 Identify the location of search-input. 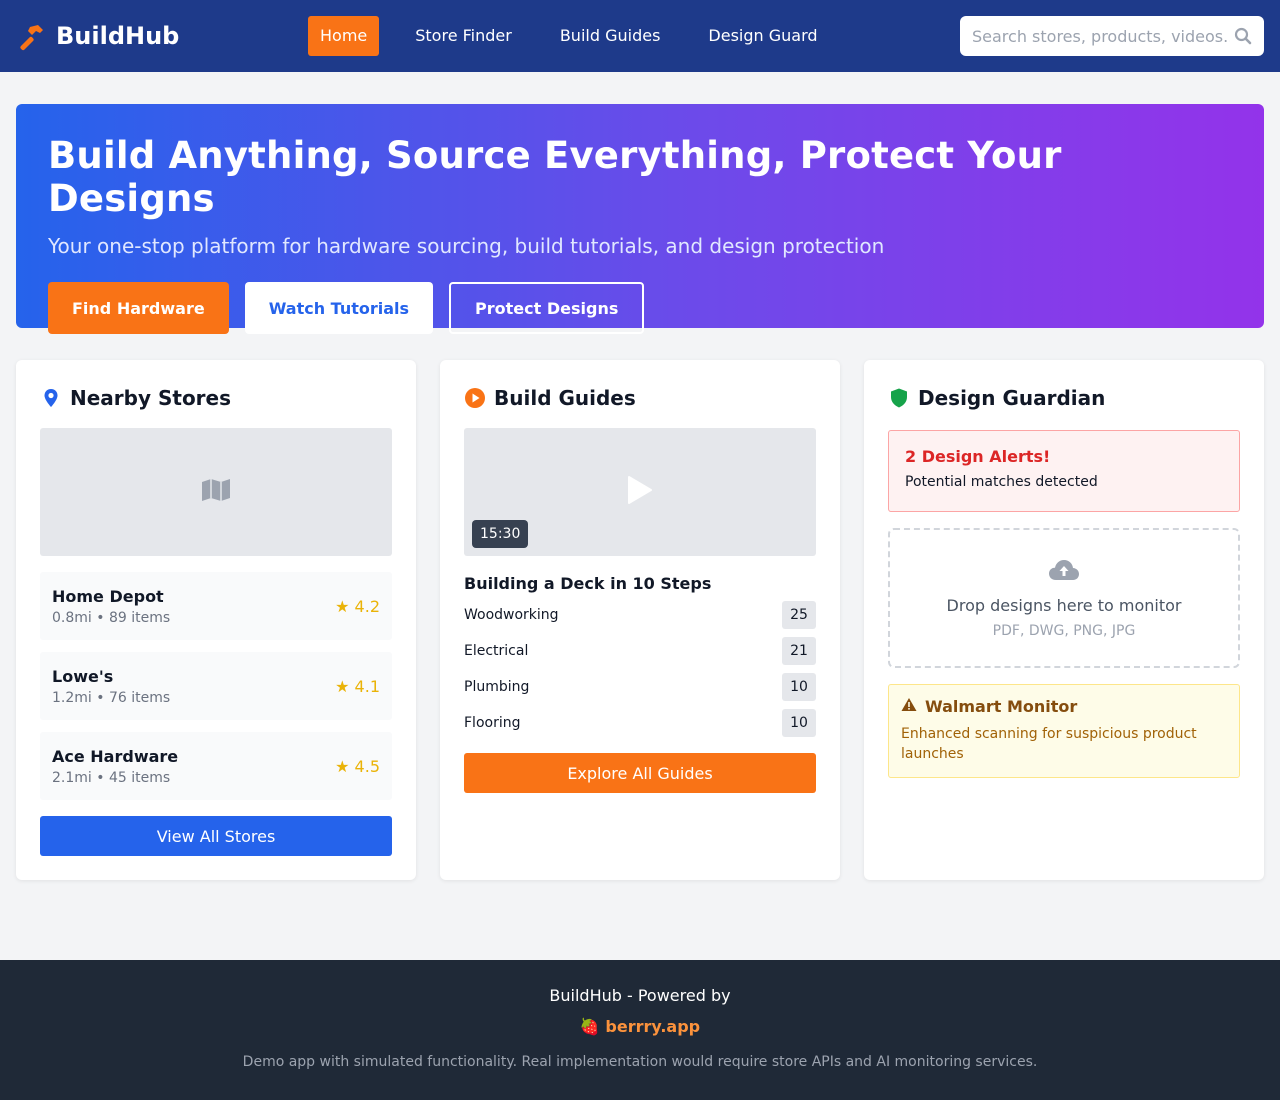
(1101, 36).